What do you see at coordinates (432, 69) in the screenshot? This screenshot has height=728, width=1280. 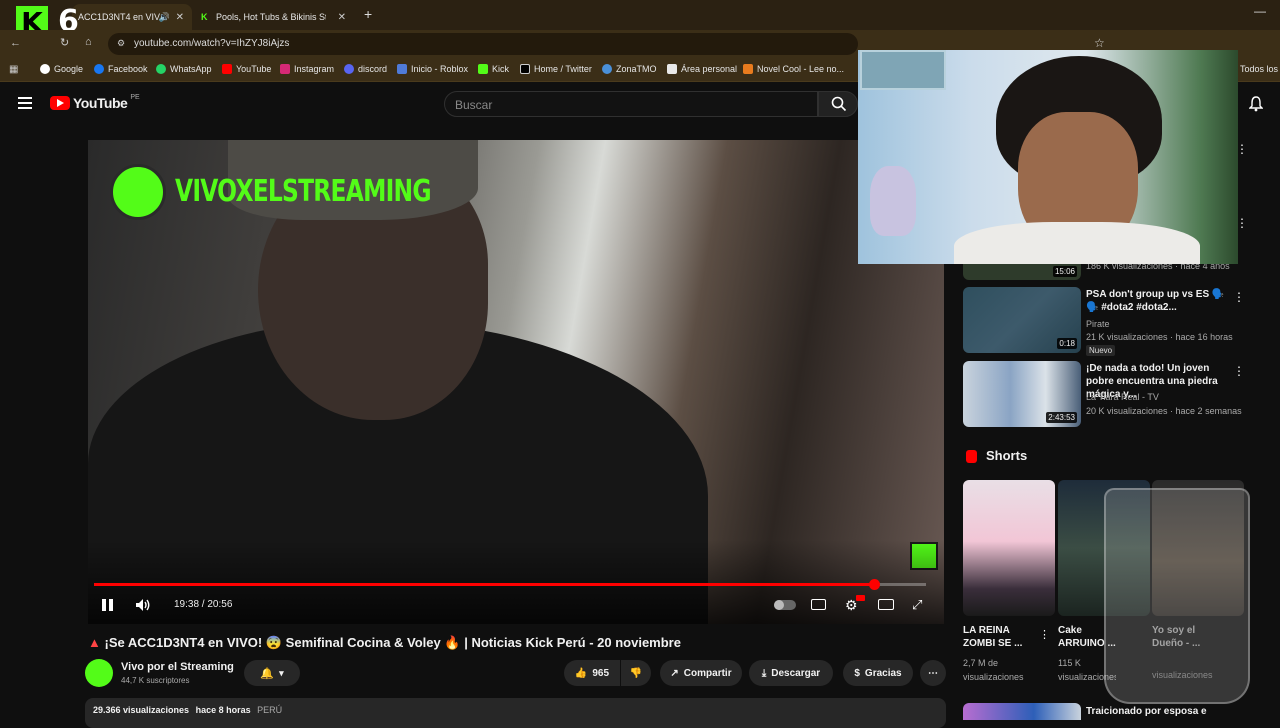 I see `bookmark-roblox: Inicio - Roblox` at bounding box center [432, 69].